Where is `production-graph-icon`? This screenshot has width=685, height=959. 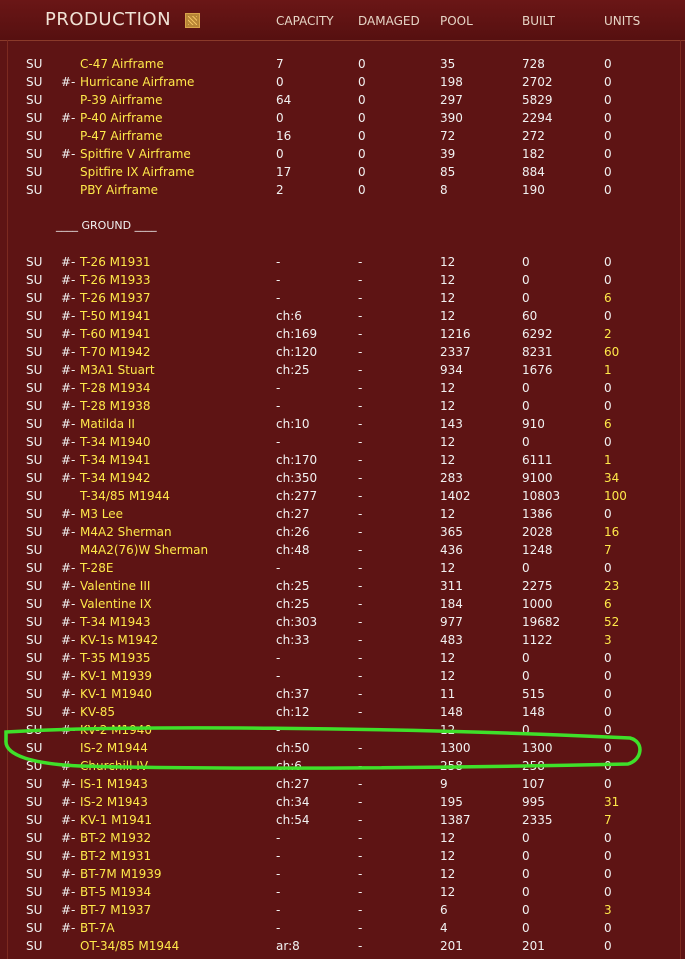 production-graph-icon is located at coordinates (192, 20).